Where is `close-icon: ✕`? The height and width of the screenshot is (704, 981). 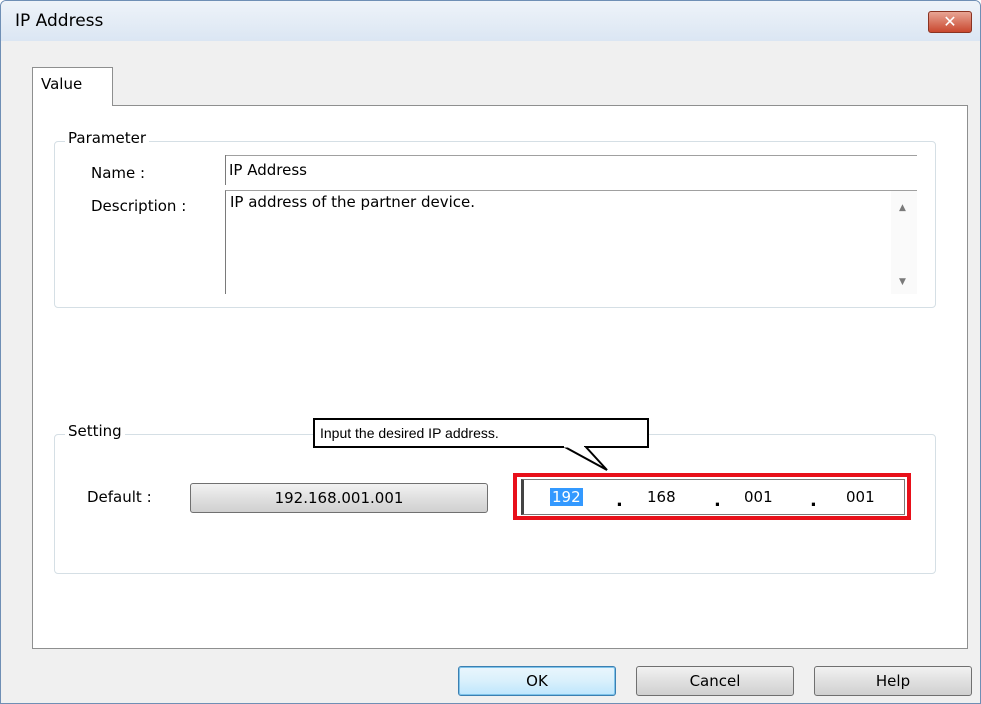
close-icon: ✕ is located at coordinates (950, 21).